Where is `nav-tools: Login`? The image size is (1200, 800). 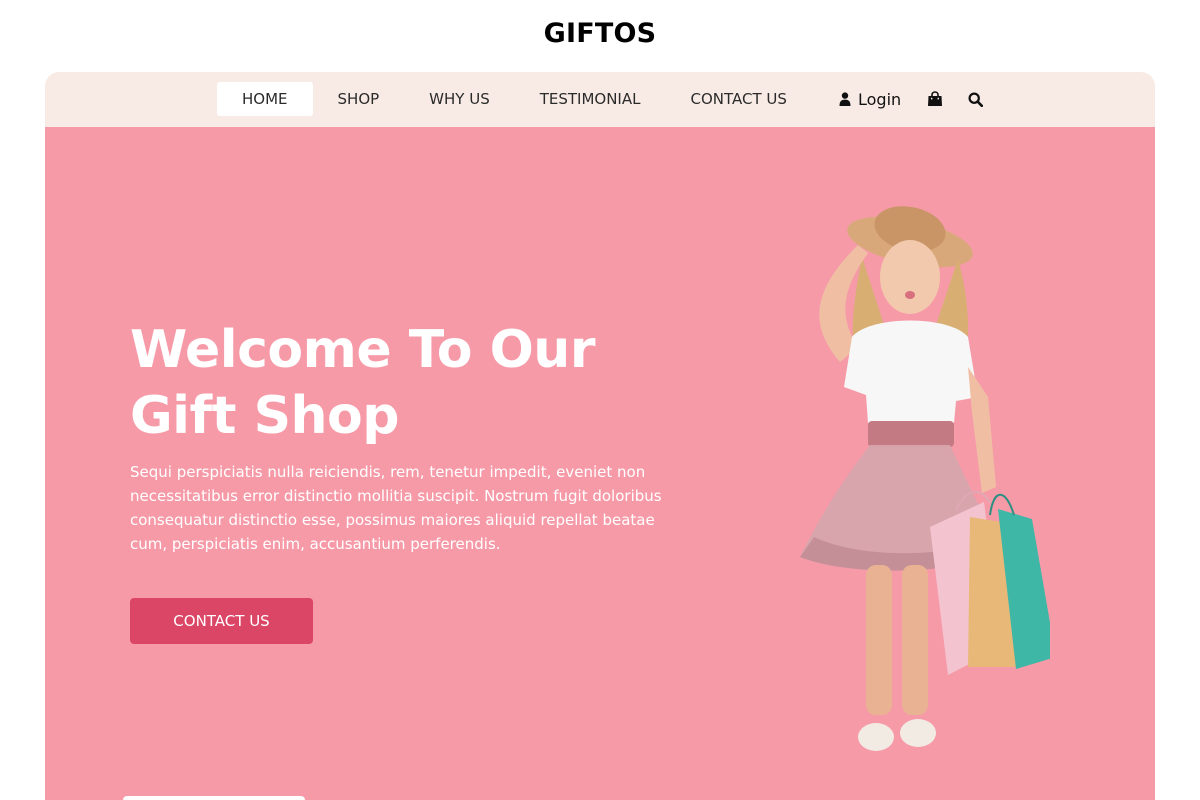 nav-tools: Login is located at coordinates (911, 99).